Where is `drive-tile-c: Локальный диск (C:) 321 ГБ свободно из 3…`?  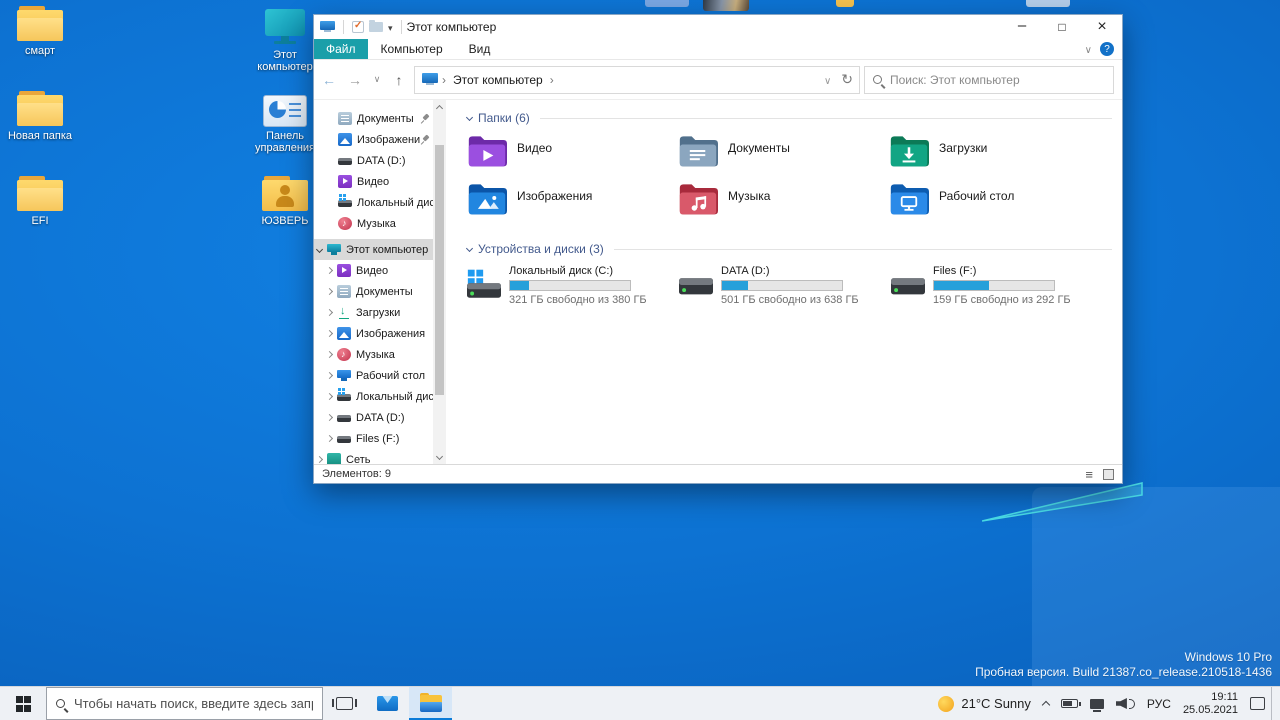
drive-tile-c: Локальный диск (C:) 321 ГБ свободно из 3… is located at coordinates (573, 285).